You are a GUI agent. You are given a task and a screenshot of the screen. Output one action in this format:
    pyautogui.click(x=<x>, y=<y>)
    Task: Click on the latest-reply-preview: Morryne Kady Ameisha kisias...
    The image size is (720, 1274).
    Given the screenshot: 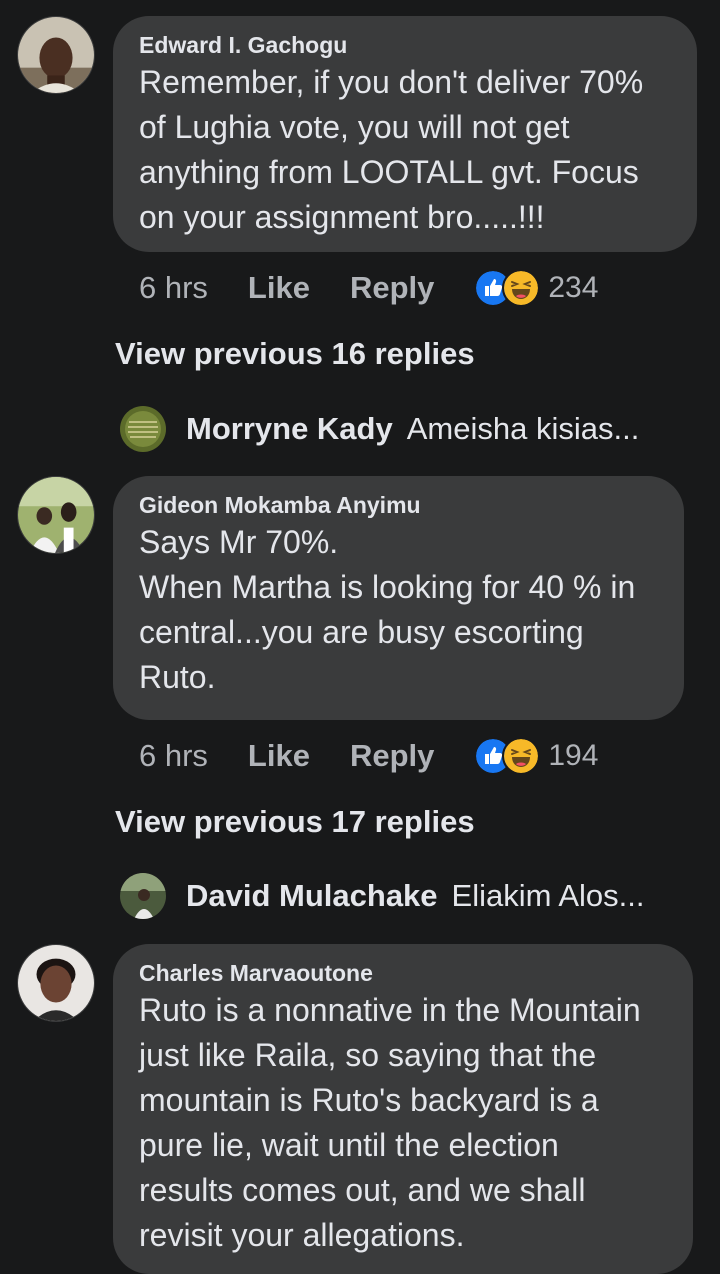 What is the action you would take?
    pyautogui.click(x=379, y=429)
    